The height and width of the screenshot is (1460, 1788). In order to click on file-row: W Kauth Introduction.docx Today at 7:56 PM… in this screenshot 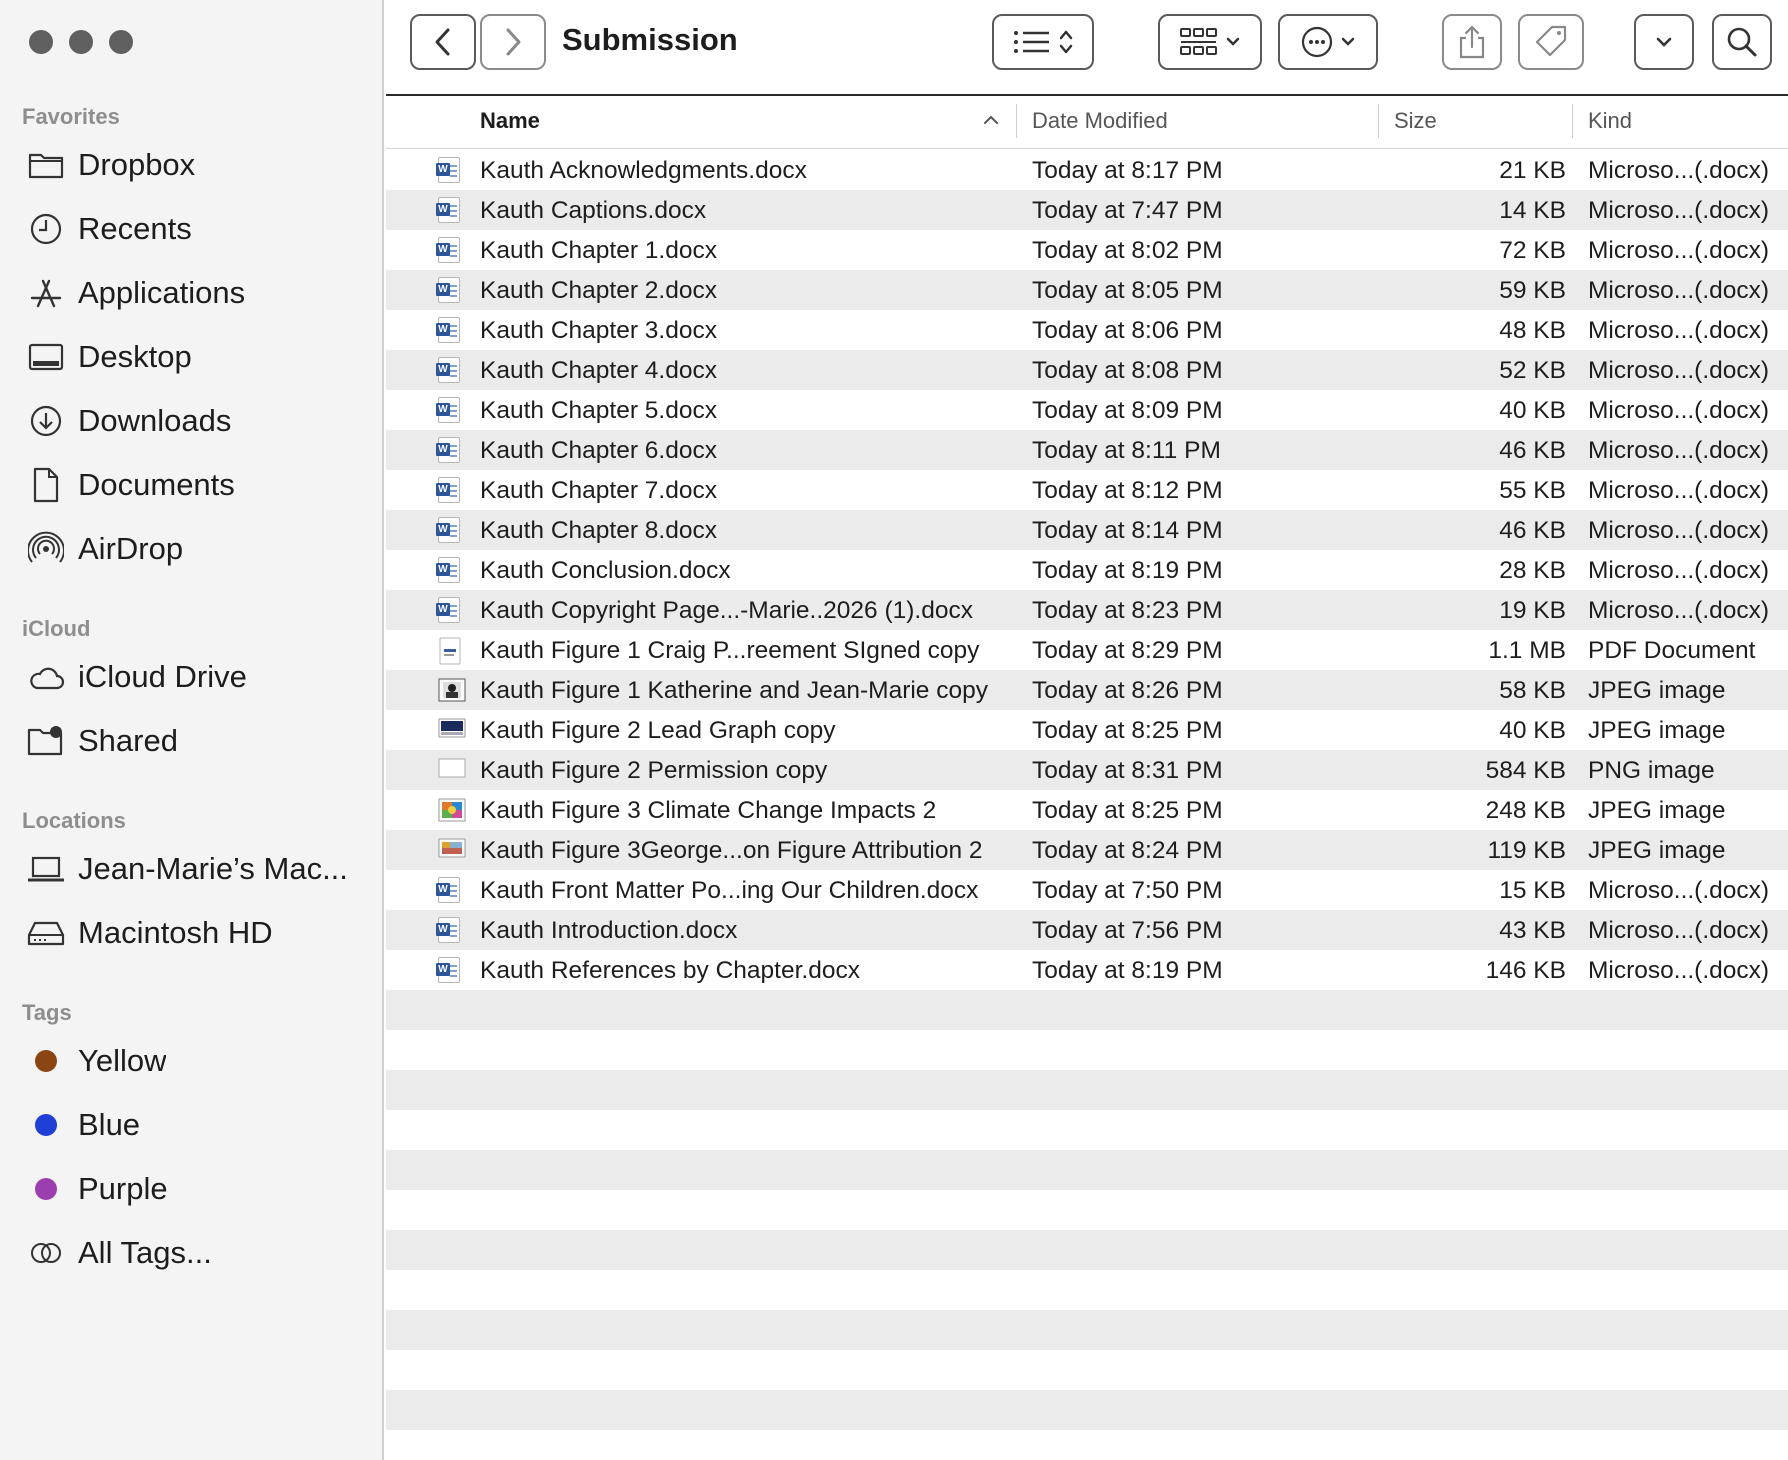, I will do `click(1087, 930)`.